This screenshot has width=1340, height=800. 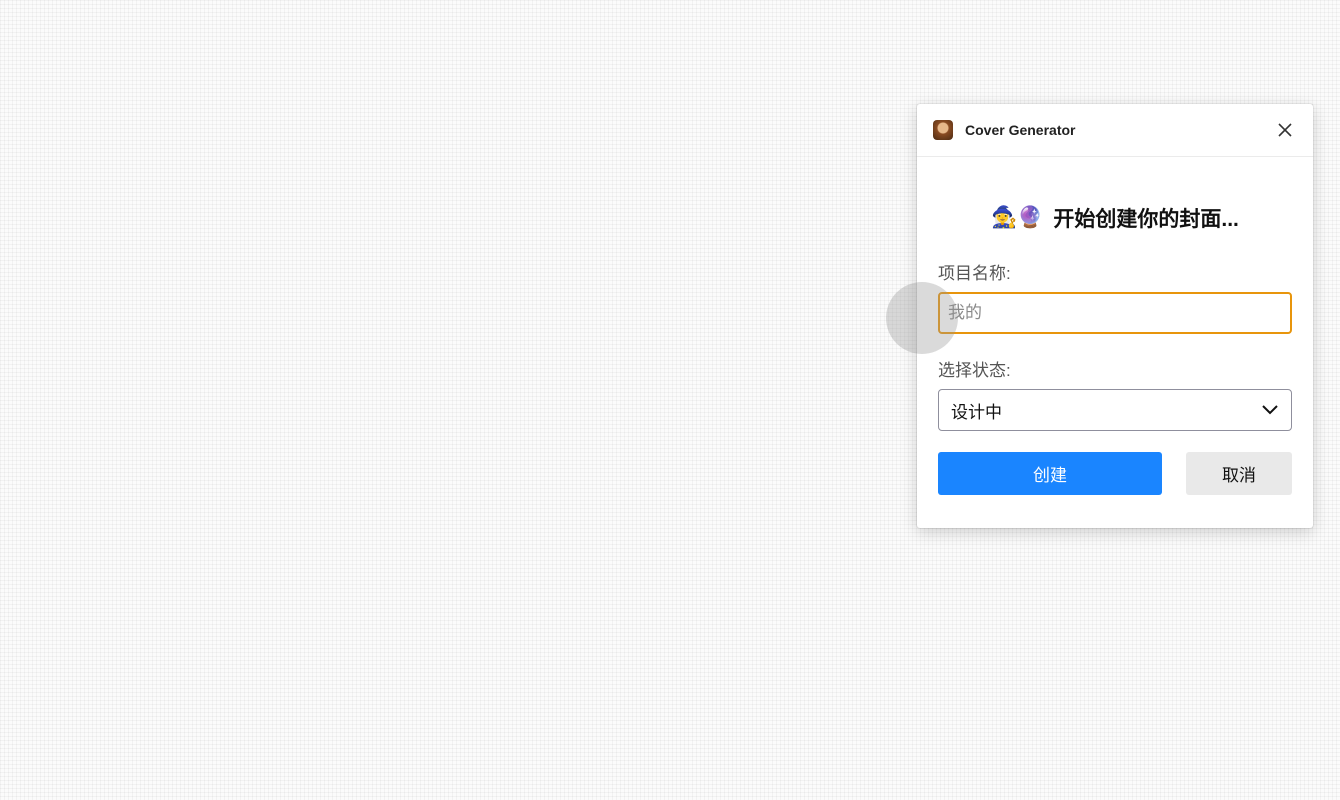 What do you see at coordinates (1115, 130) in the screenshot?
I see `plugin-titlebar: Cover Generator` at bounding box center [1115, 130].